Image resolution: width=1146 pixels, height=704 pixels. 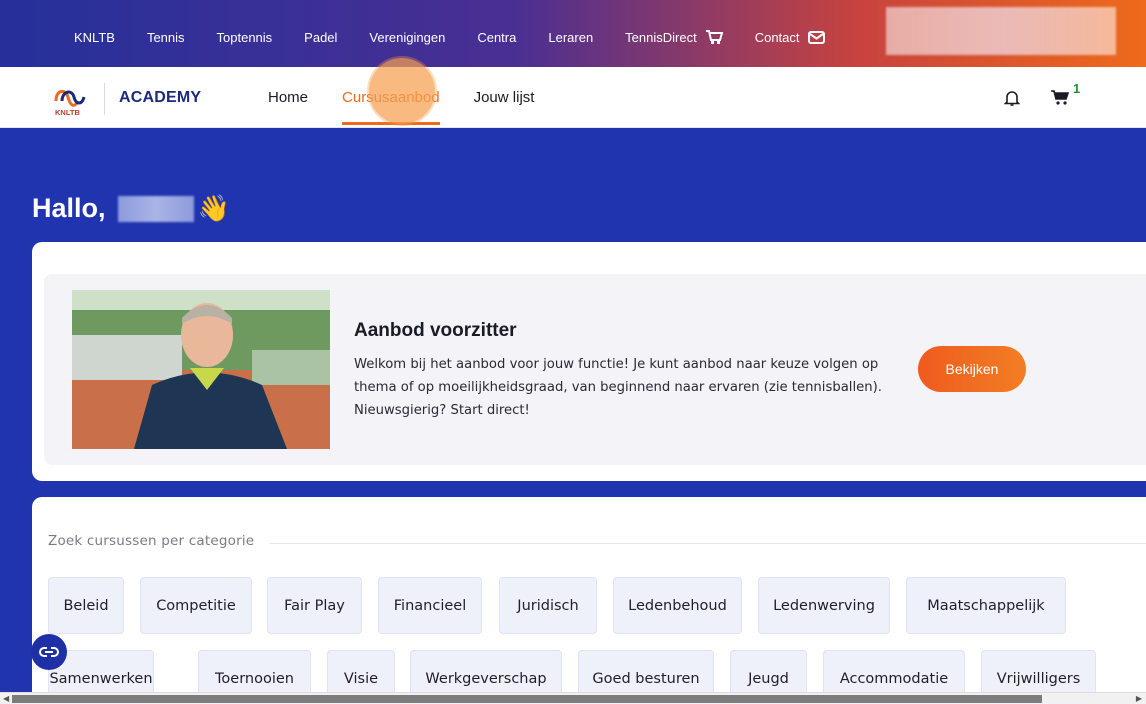 I want to click on bekijken-button: Bekijken, so click(x=972, y=369).